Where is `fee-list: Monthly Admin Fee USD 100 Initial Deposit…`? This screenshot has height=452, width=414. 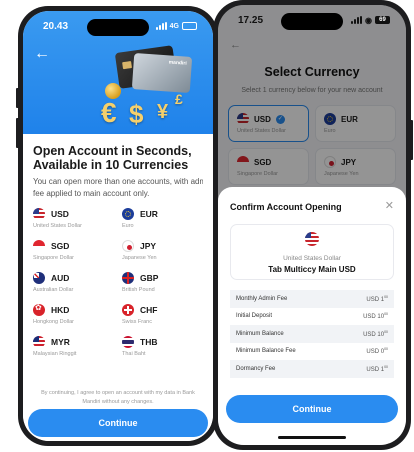 fee-list: Monthly Admin Fee USD 100 Initial Deposit… is located at coordinates (312, 334).